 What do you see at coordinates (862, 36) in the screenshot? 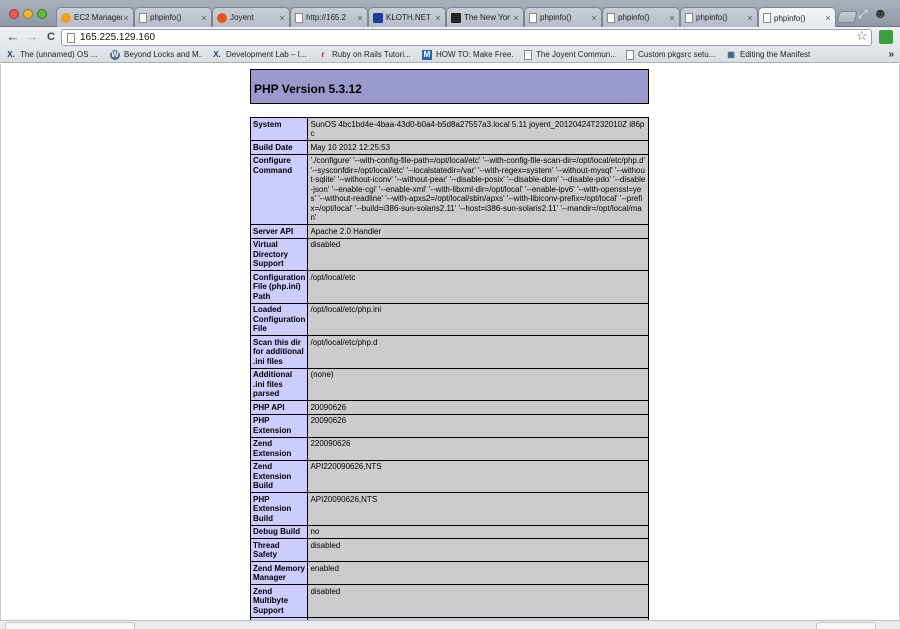
I see `bookmark-star-icon: ☆` at bounding box center [862, 36].